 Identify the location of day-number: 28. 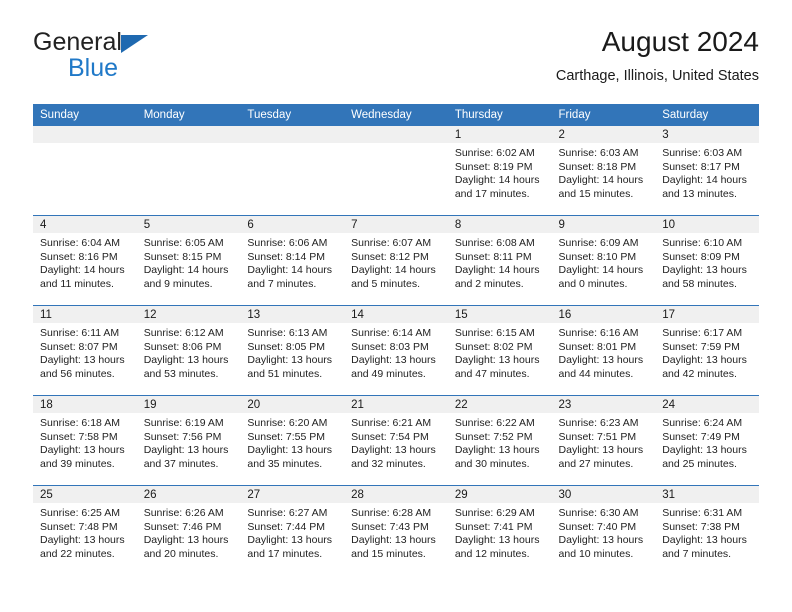
(396, 494).